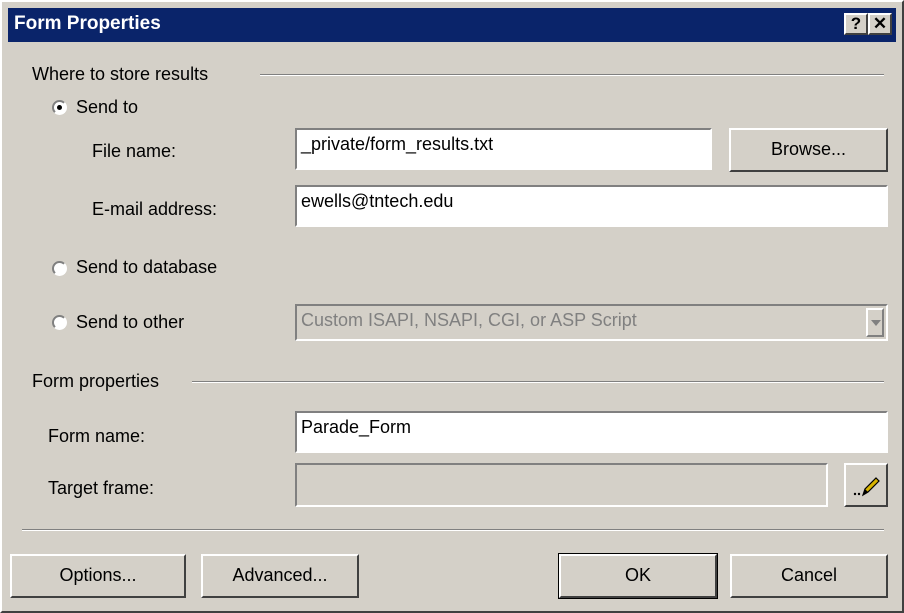  What do you see at coordinates (856, 24) in the screenshot?
I see `help-button: ?` at bounding box center [856, 24].